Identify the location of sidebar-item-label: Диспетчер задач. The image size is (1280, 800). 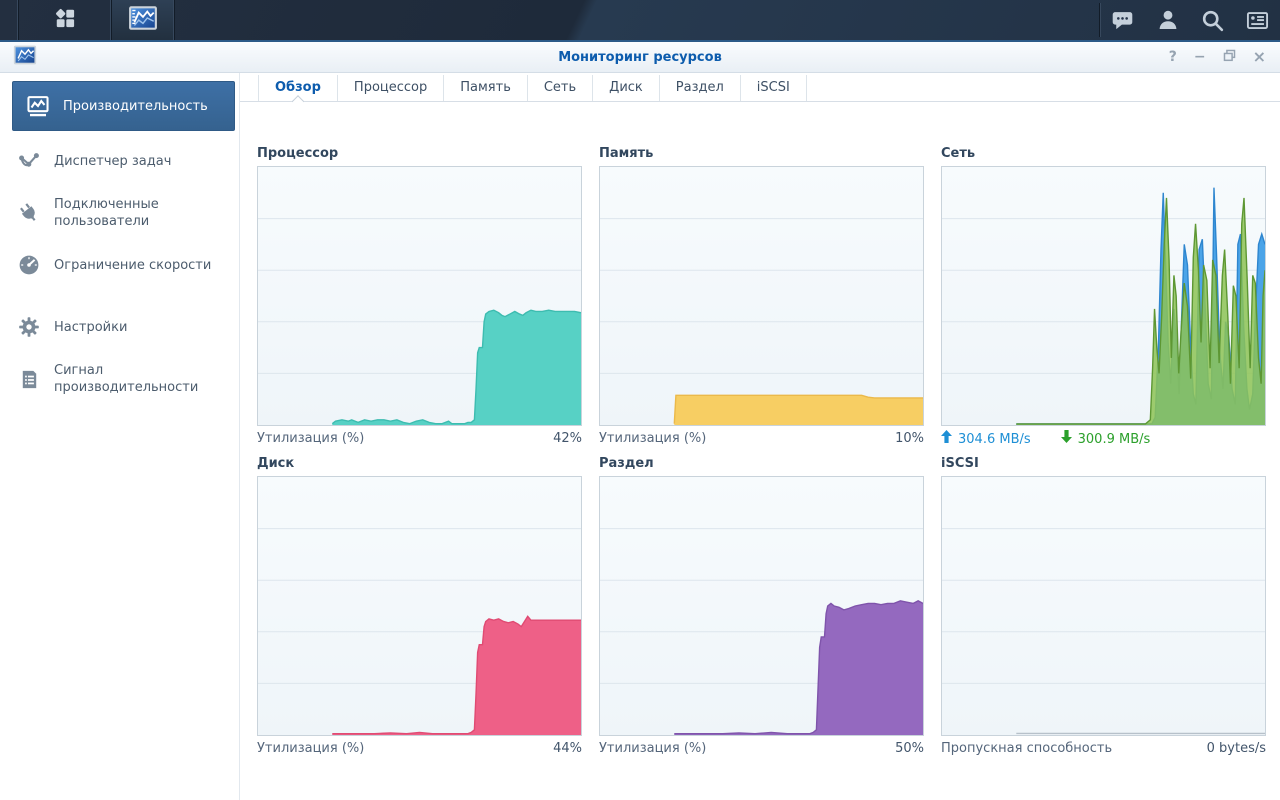
(113, 161).